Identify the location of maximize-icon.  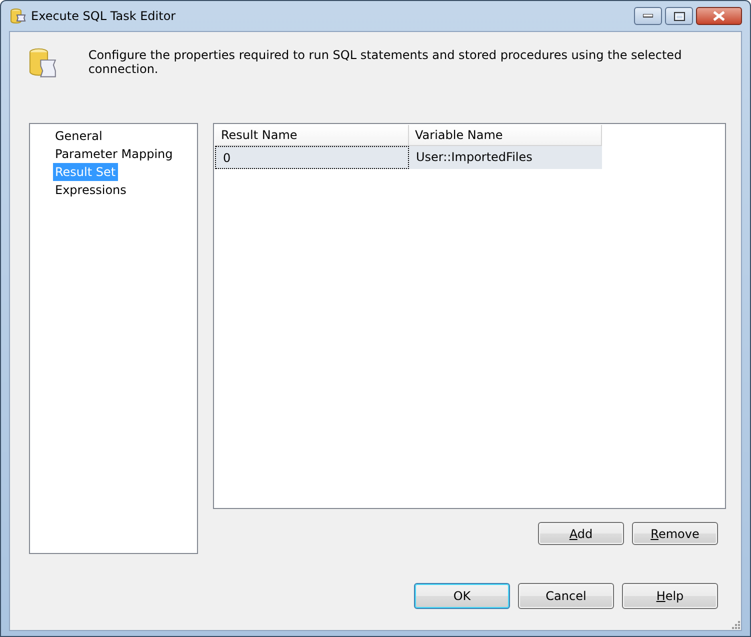
(679, 16).